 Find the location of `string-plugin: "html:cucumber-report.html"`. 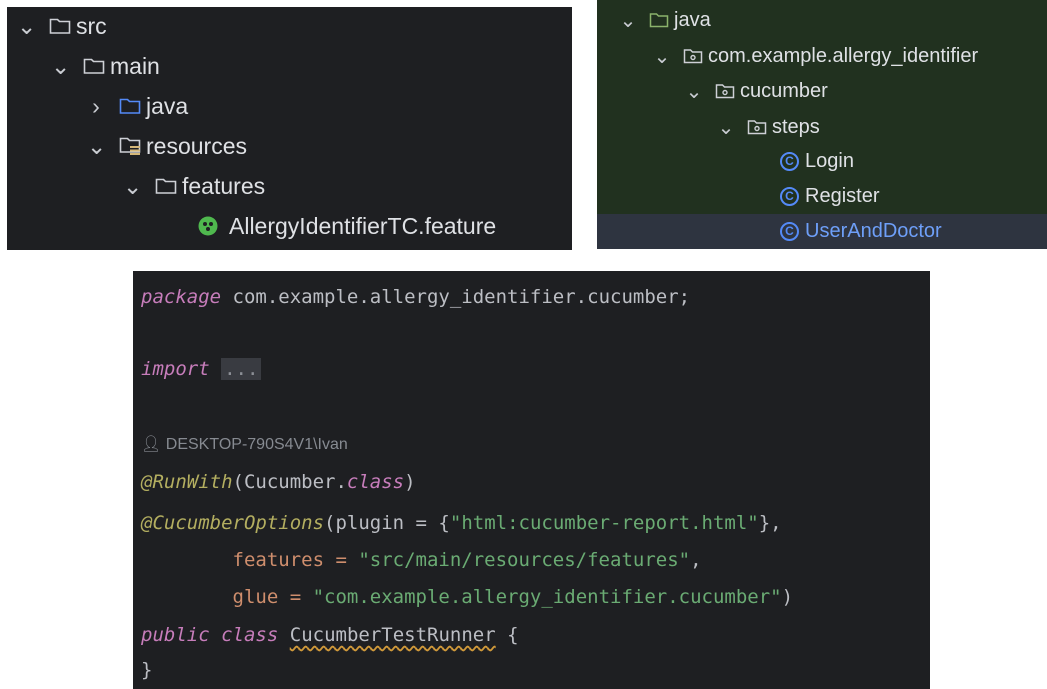

string-plugin: "html:cucumber-report.html" is located at coordinates (604, 523).